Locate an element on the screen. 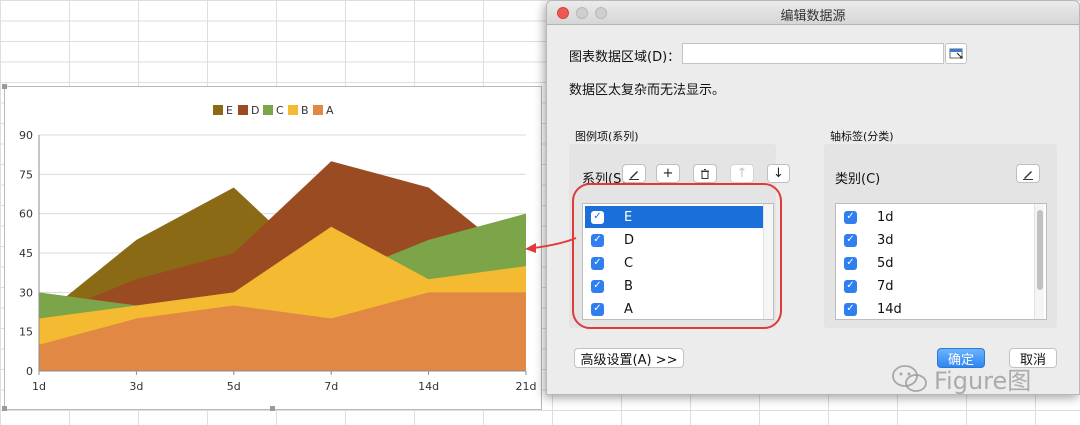 This screenshot has width=1080, height=425. y-tick-label: 75 is located at coordinates (26, 174).